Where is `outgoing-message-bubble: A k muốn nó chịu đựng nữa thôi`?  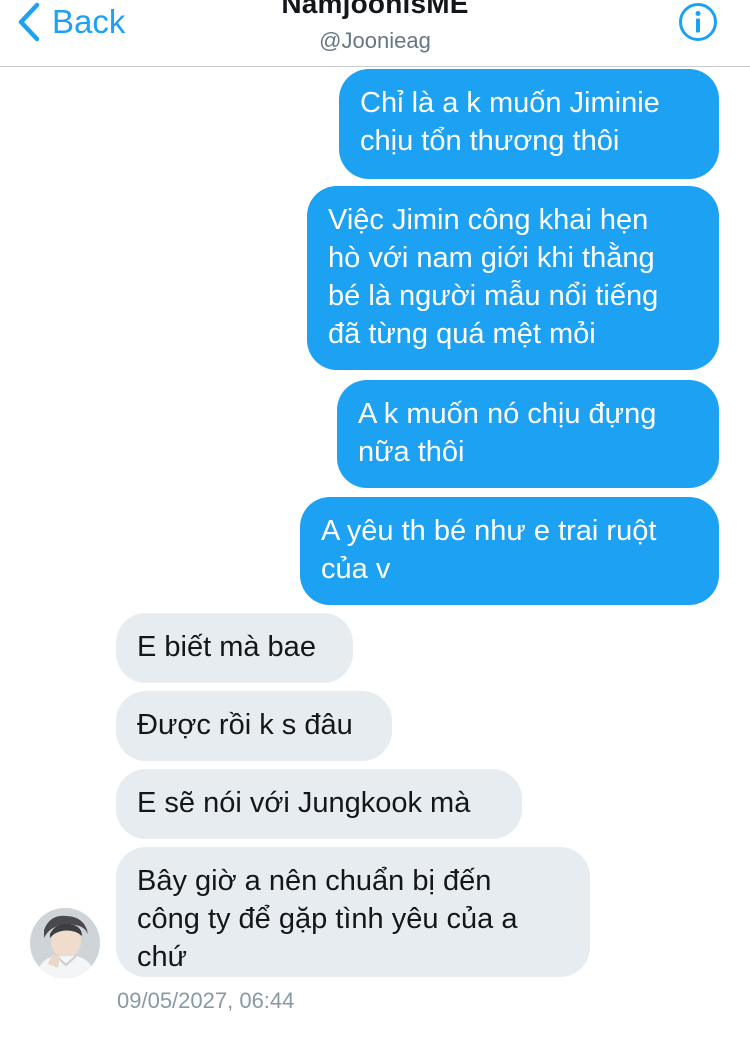 outgoing-message-bubble: A k muốn nó chịu đựng nữa thôi is located at coordinates (528, 434).